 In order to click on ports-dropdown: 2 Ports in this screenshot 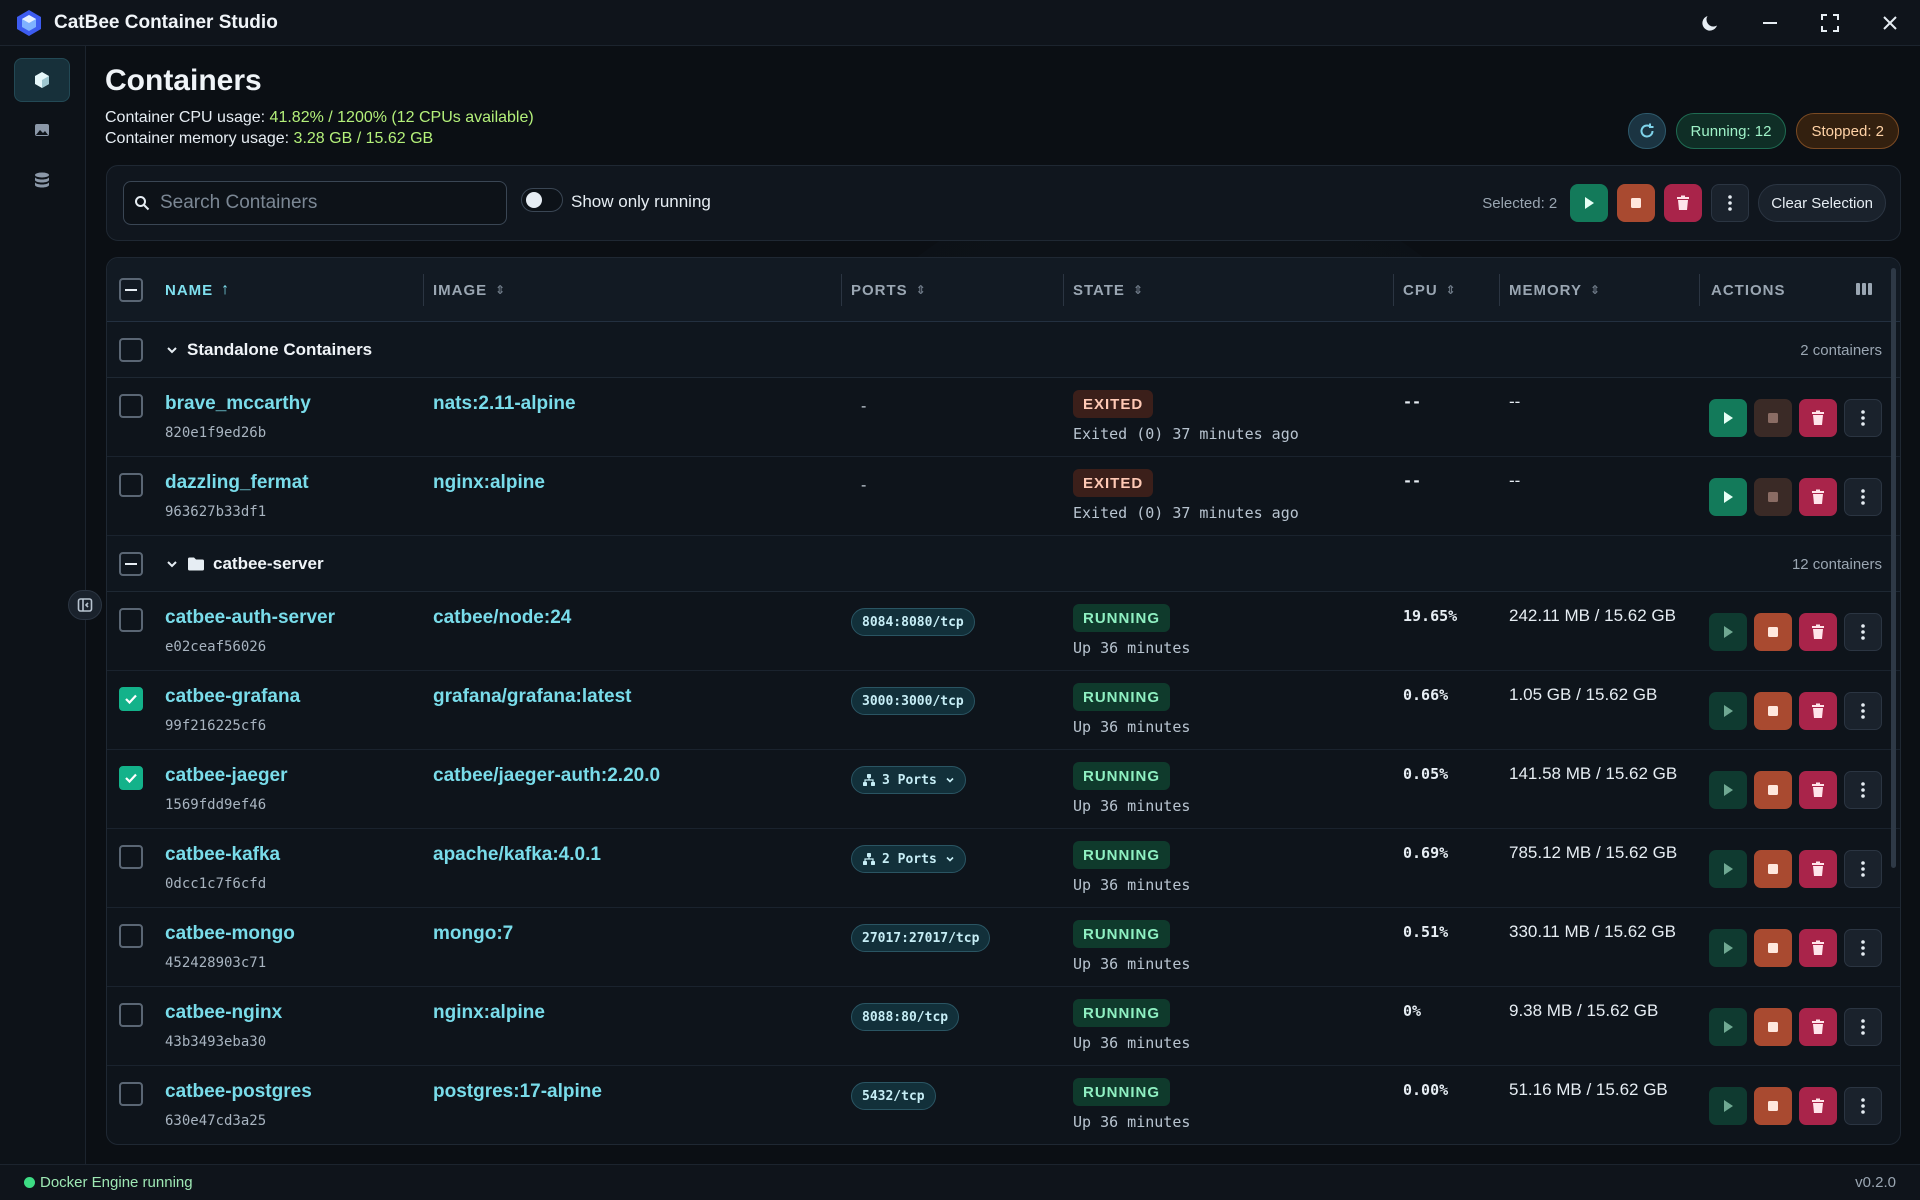, I will do `click(908, 859)`.